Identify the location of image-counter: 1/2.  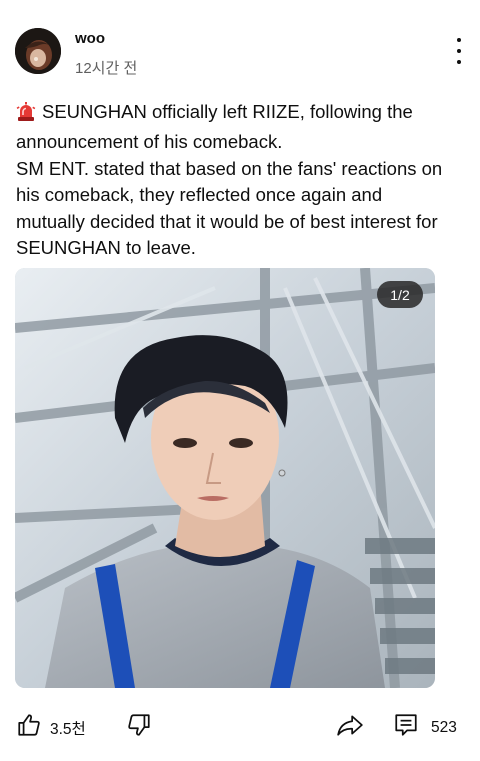
(400, 294).